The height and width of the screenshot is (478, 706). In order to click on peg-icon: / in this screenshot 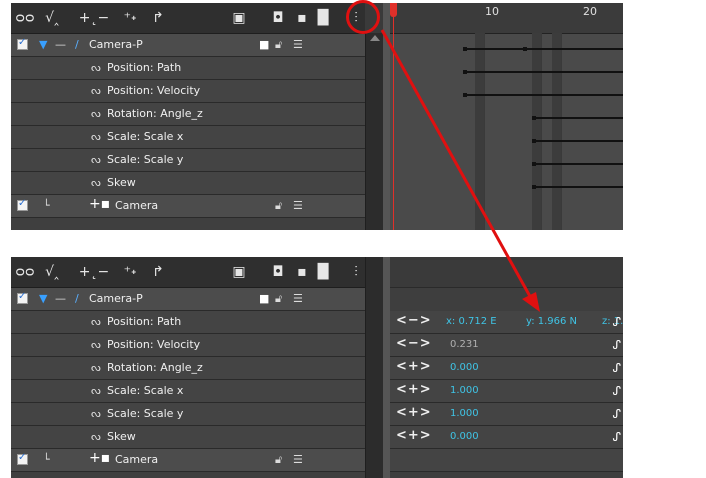, I will do `click(77, 44)`.